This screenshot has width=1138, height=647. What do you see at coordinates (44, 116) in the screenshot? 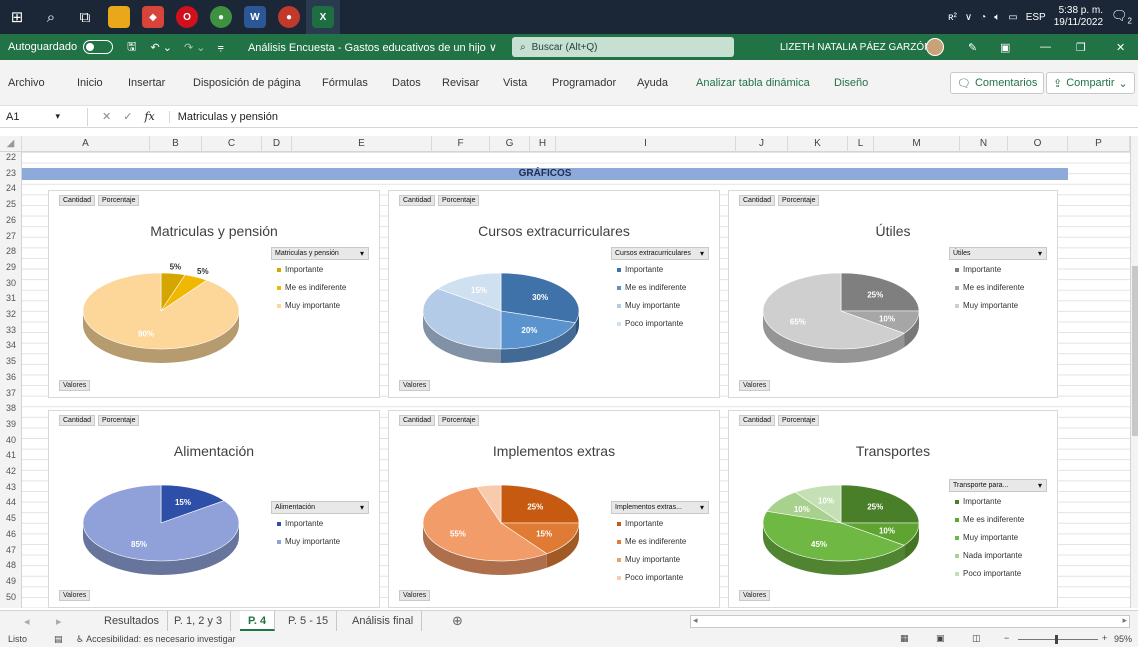
I see `name-box: A1 ▾` at bounding box center [44, 116].